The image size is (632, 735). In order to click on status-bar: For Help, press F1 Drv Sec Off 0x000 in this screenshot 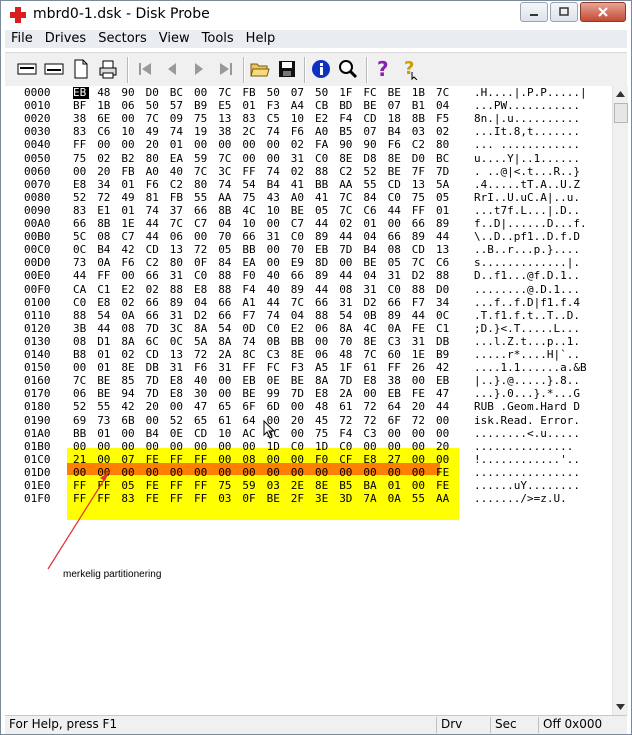, I will do `click(316, 724)`.